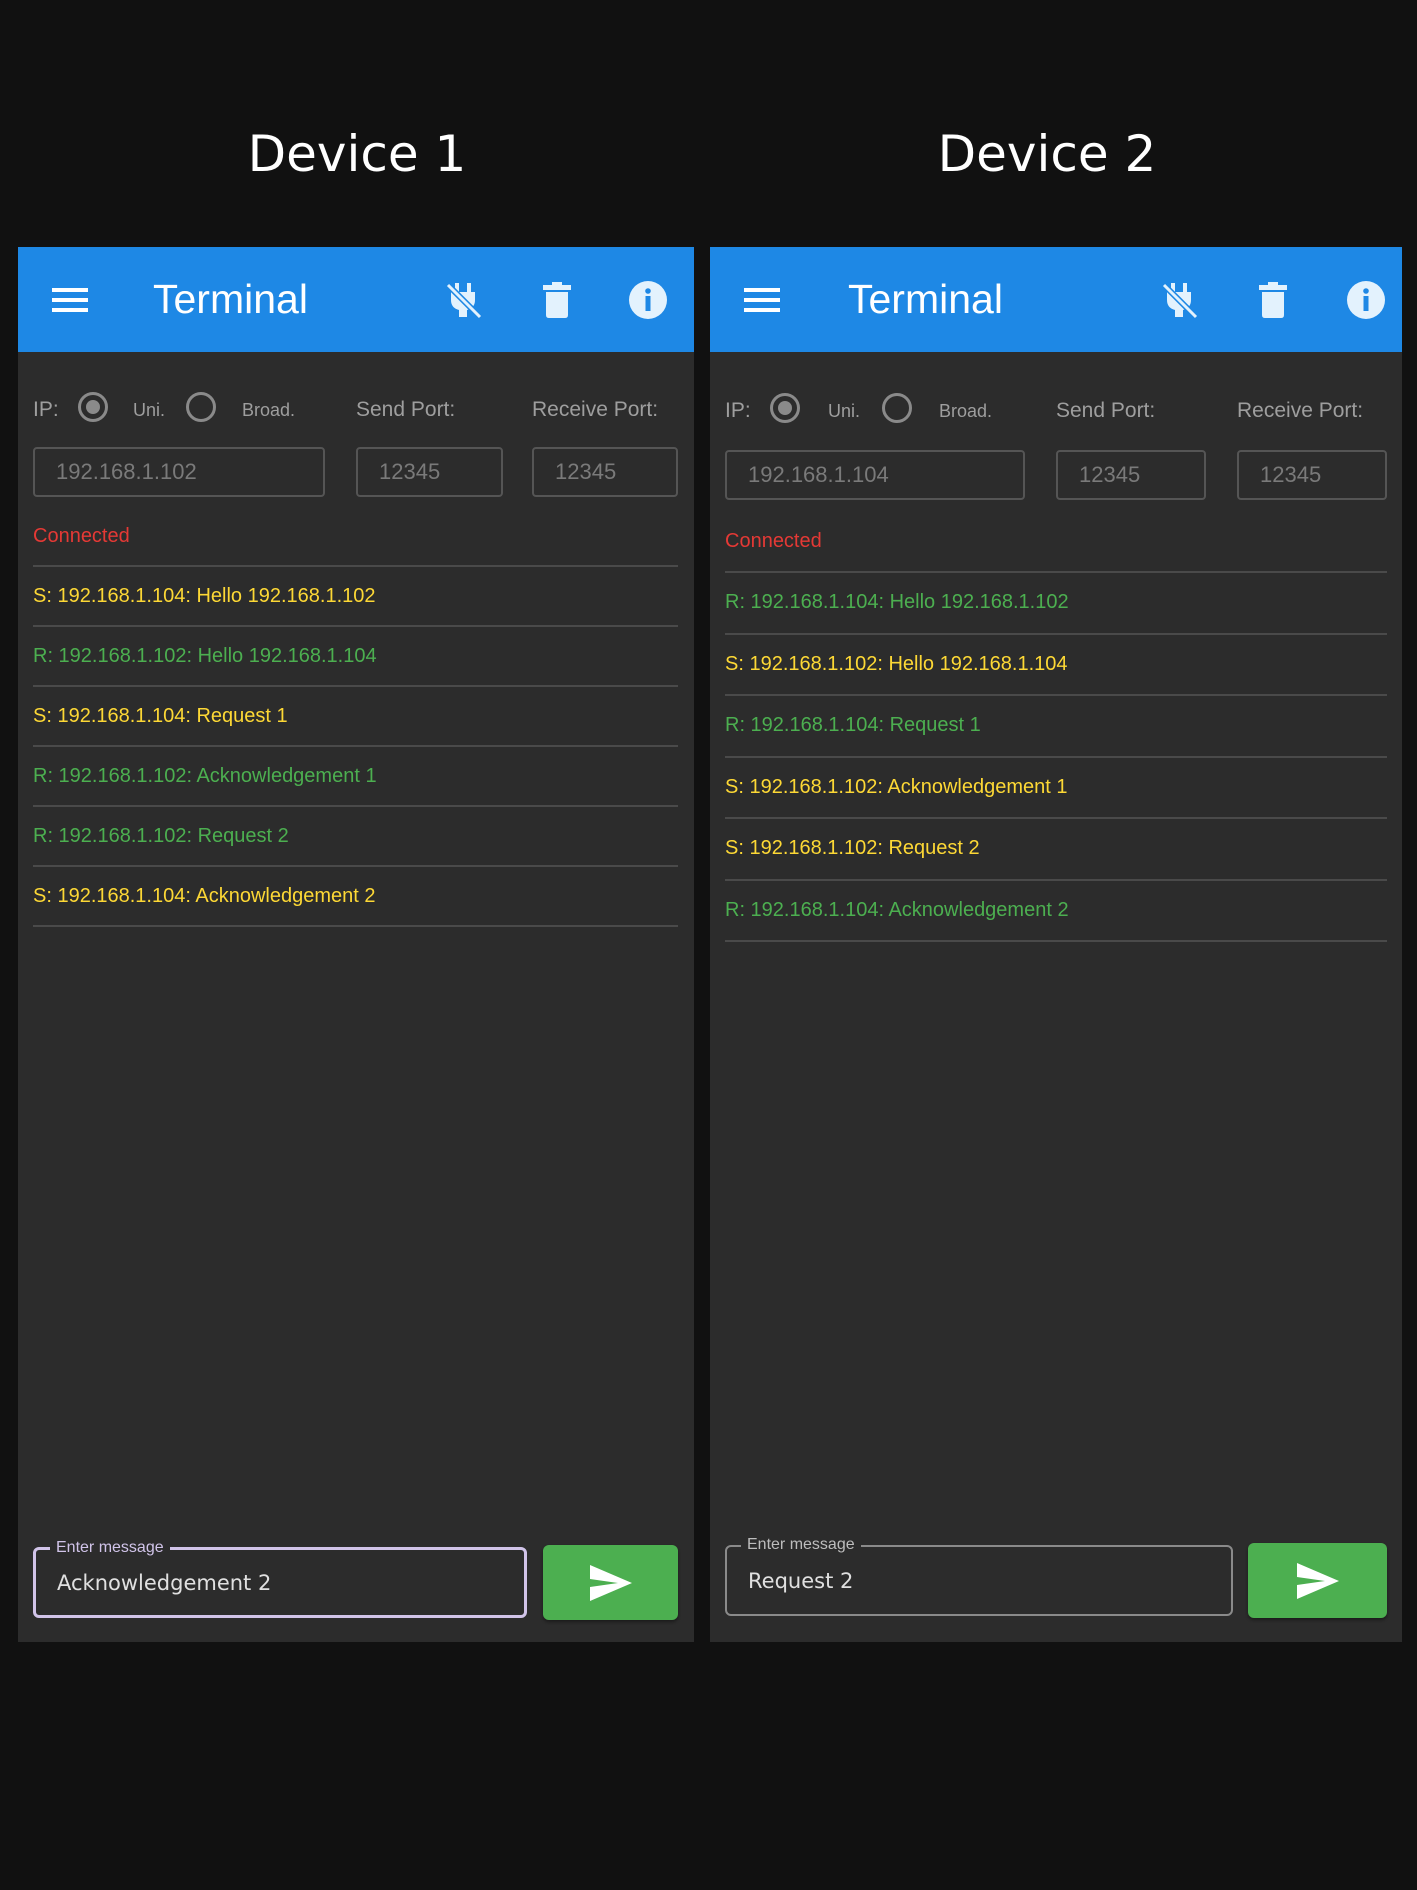 This screenshot has width=1417, height=1890. What do you see at coordinates (801, 1580) in the screenshot?
I see `message-input-value: Request 2` at bounding box center [801, 1580].